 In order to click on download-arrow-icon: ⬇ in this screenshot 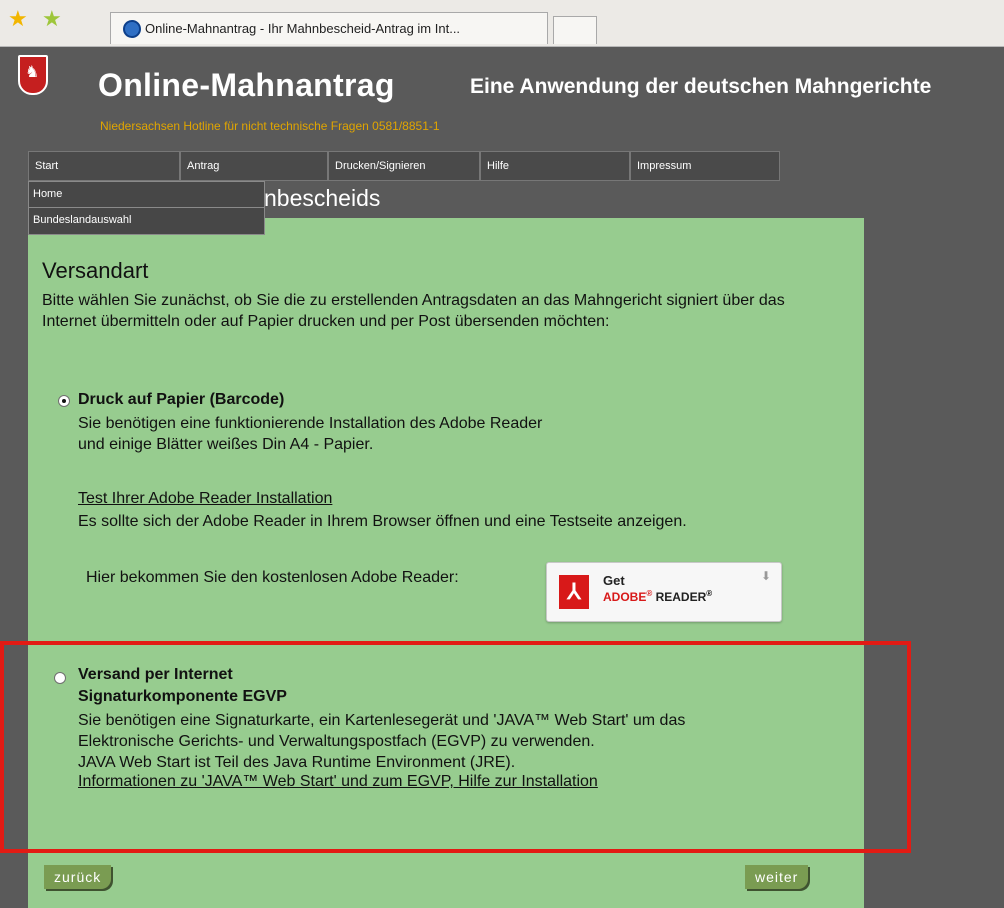, I will do `click(765, 576)`.